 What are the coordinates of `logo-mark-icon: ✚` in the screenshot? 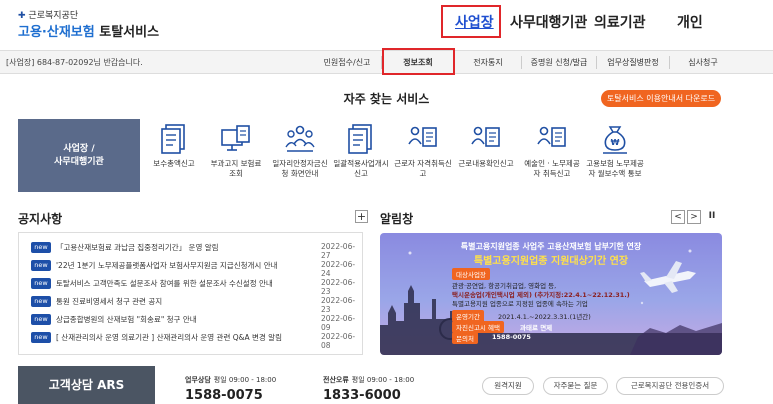 It's located at (22, 16).